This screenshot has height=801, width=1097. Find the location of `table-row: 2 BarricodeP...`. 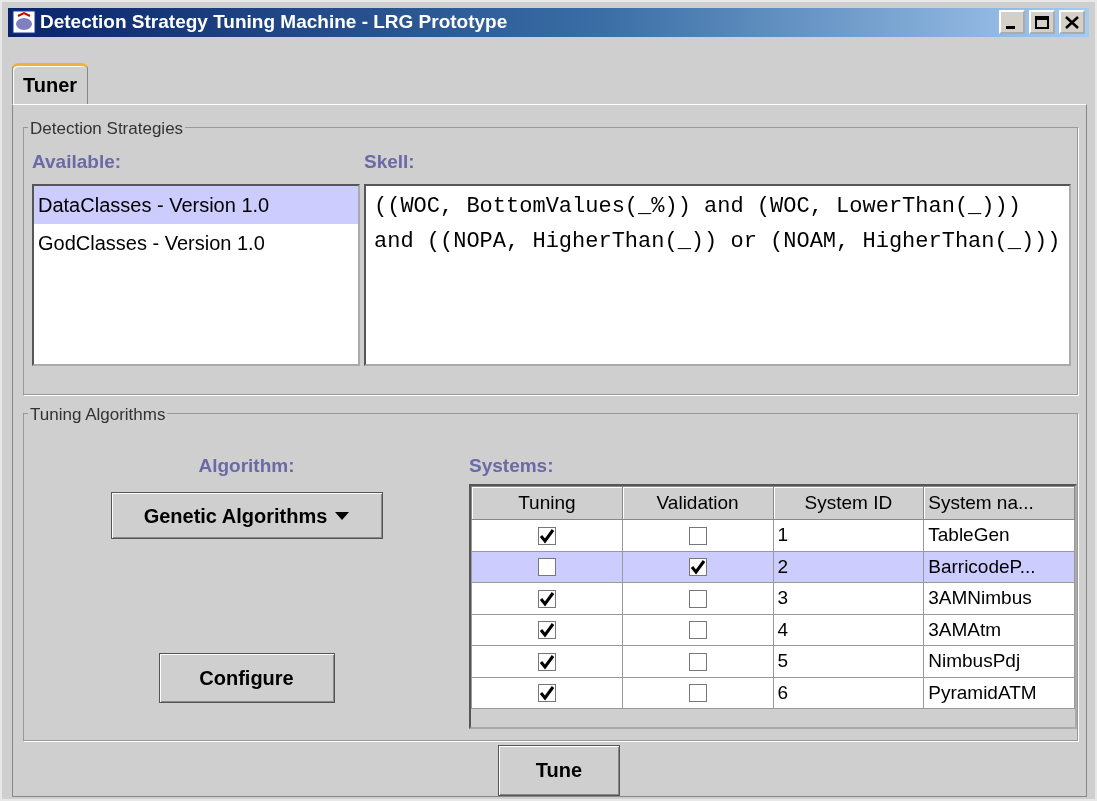

table-row: 2 BarricodeP... is located at coordinates (773, 567).